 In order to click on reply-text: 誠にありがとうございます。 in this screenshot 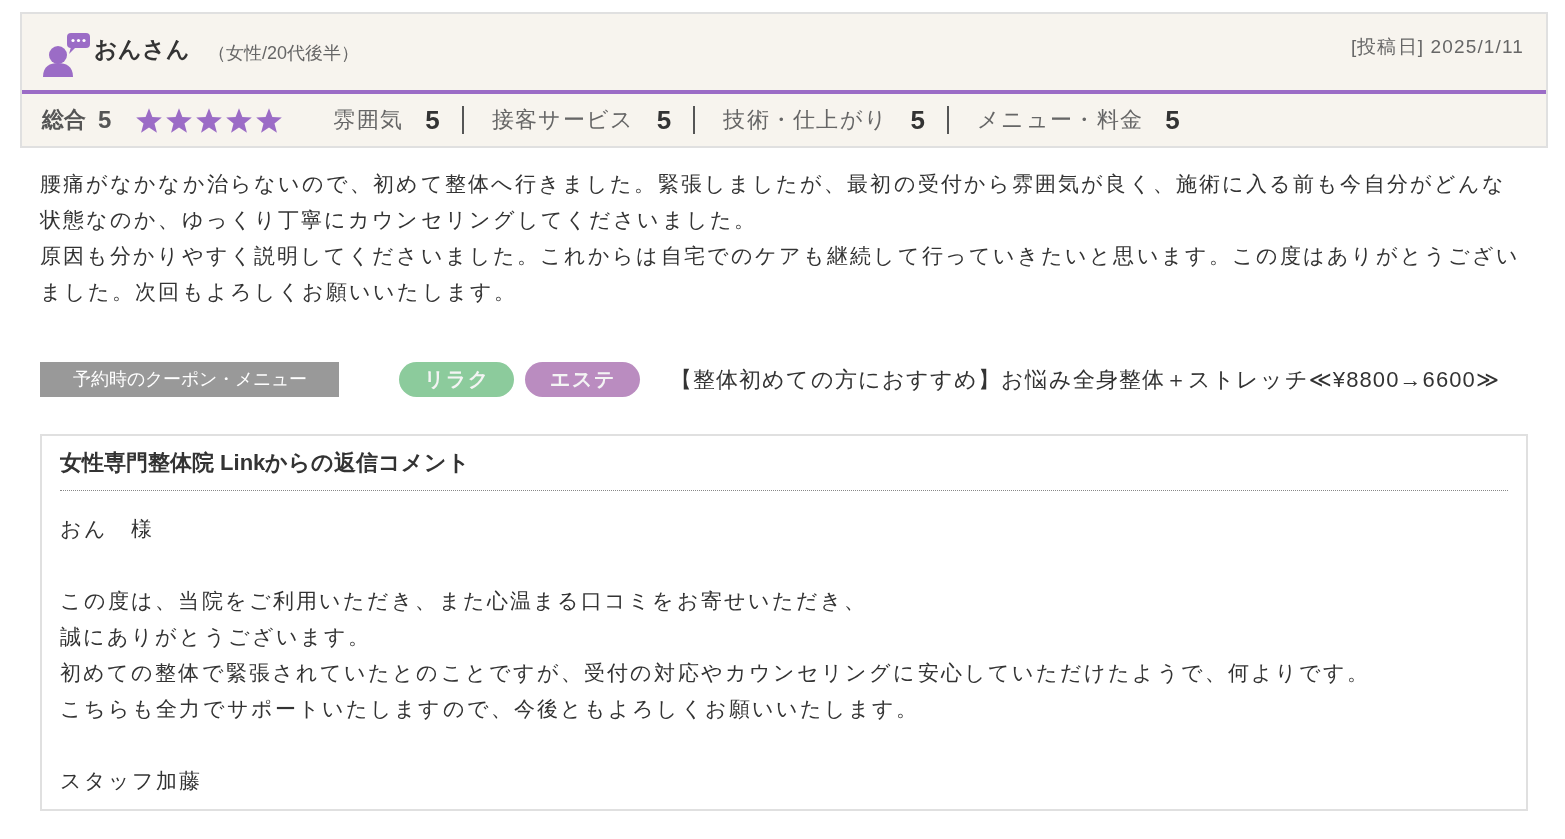, I will do `click(216, 637)`.